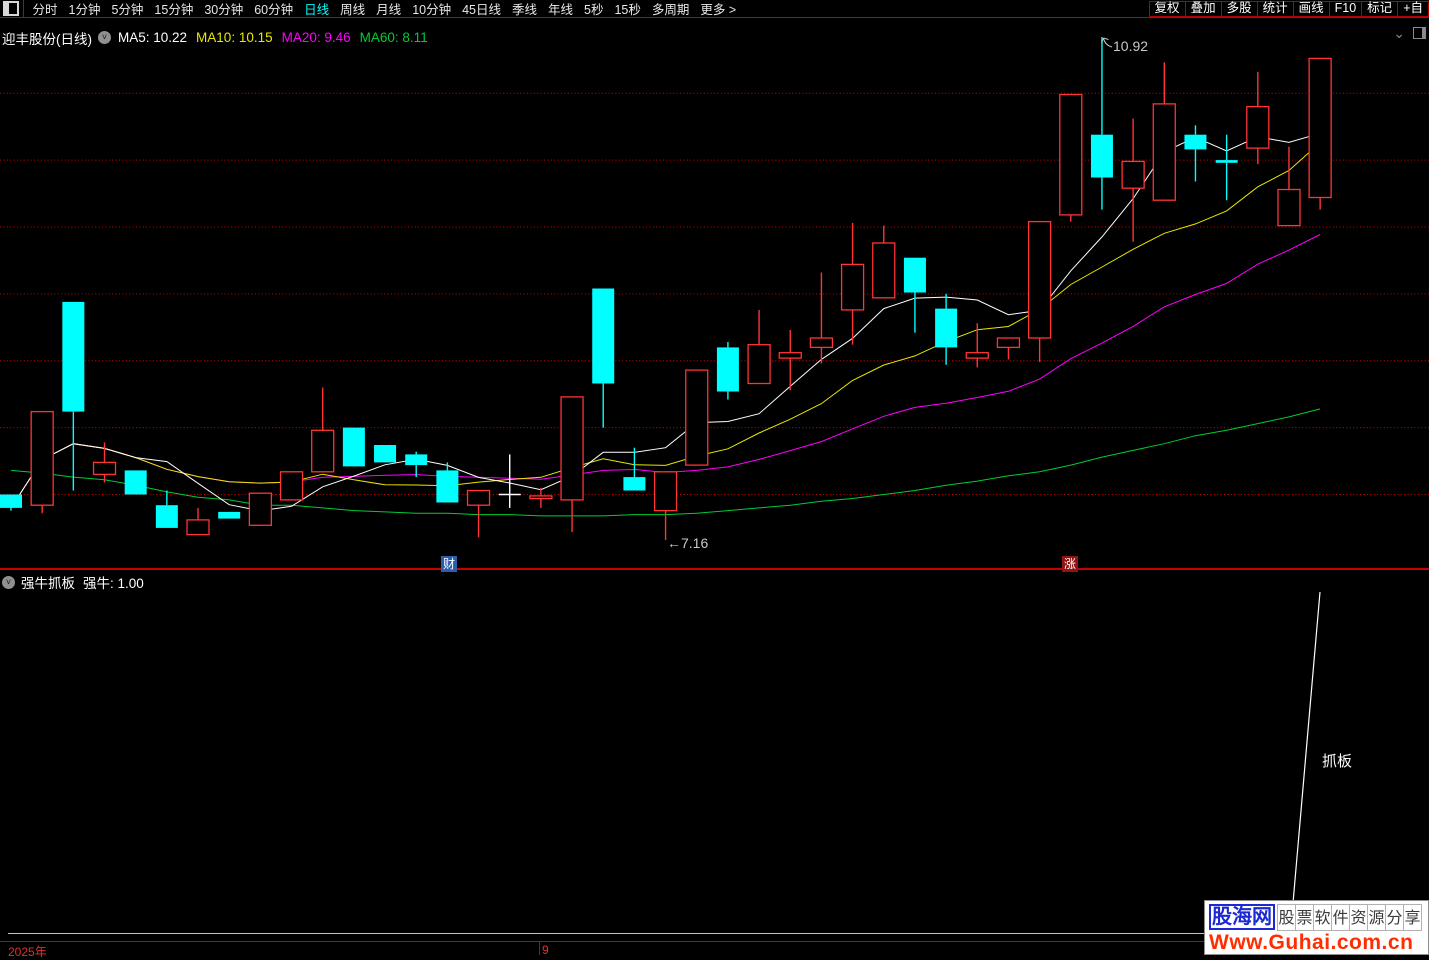 The image size is (1429, 960). What do you see at coordinates (48, 583) in the screenshot?
I see `indicator-name: 强牛抓板` at bounding box center [48, 583].